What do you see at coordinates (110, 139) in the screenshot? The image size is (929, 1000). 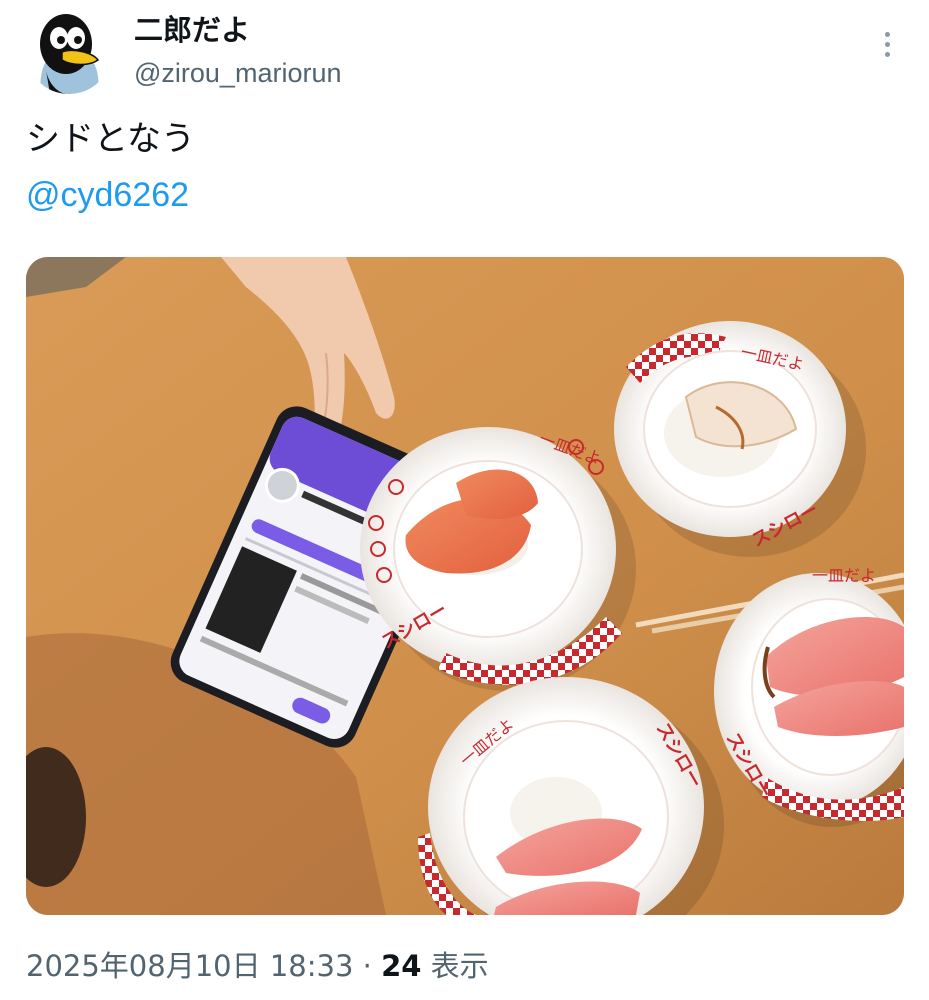 I see `tweet-text: シドとなう` at bounding box center [110, 139].